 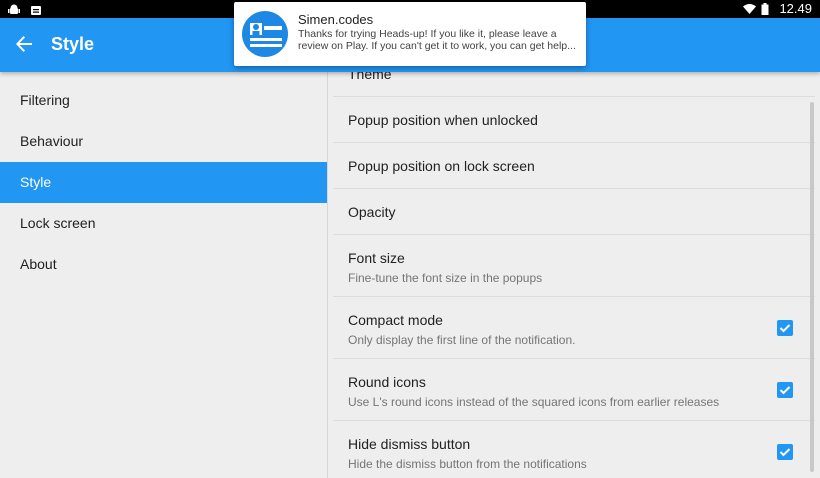 I want to click on pref-opacity: Opacity, so click(x=574, y=212).